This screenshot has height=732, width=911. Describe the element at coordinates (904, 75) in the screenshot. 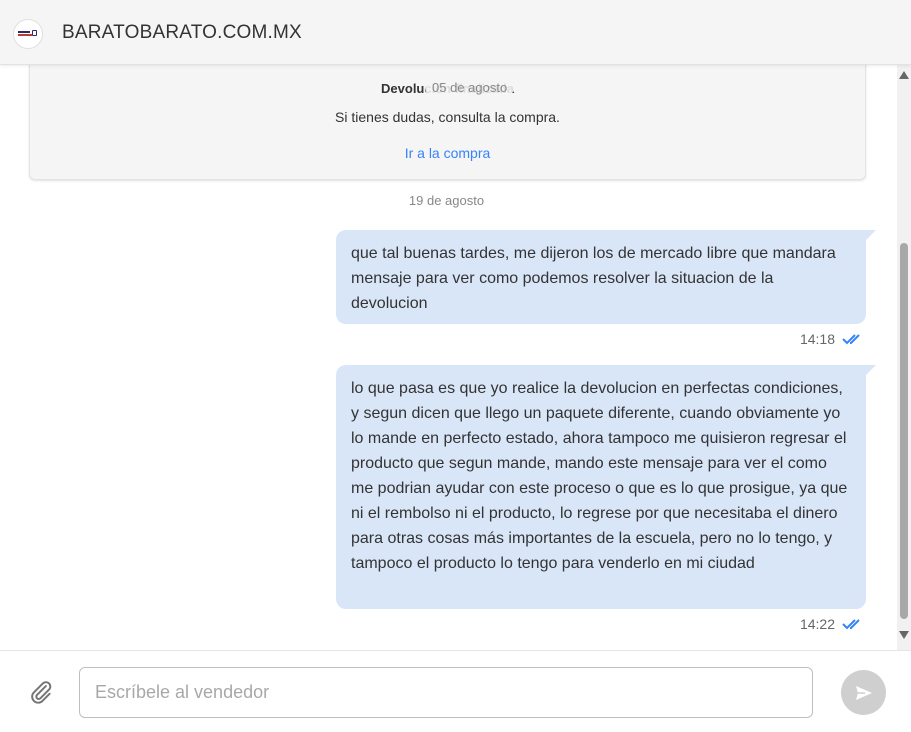

I see `scroll-up-arrow-icon` at that location.